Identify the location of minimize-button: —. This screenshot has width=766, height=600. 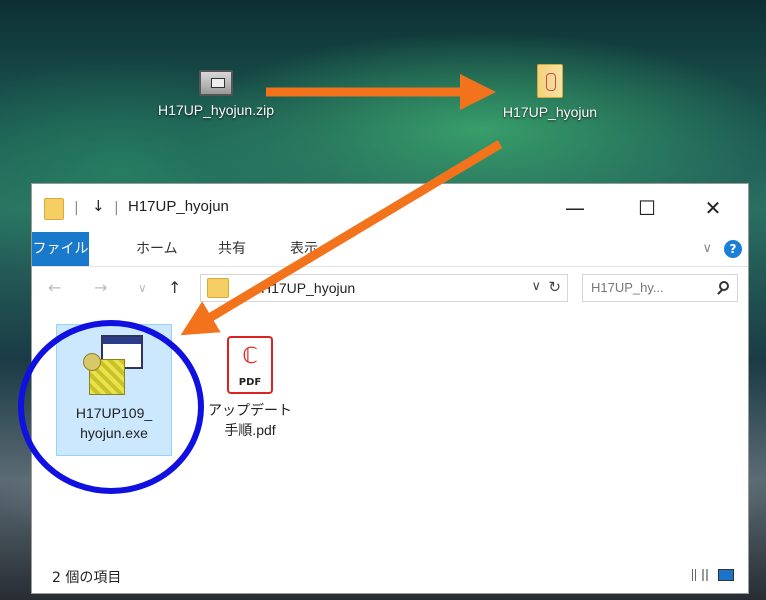
(575, 208).